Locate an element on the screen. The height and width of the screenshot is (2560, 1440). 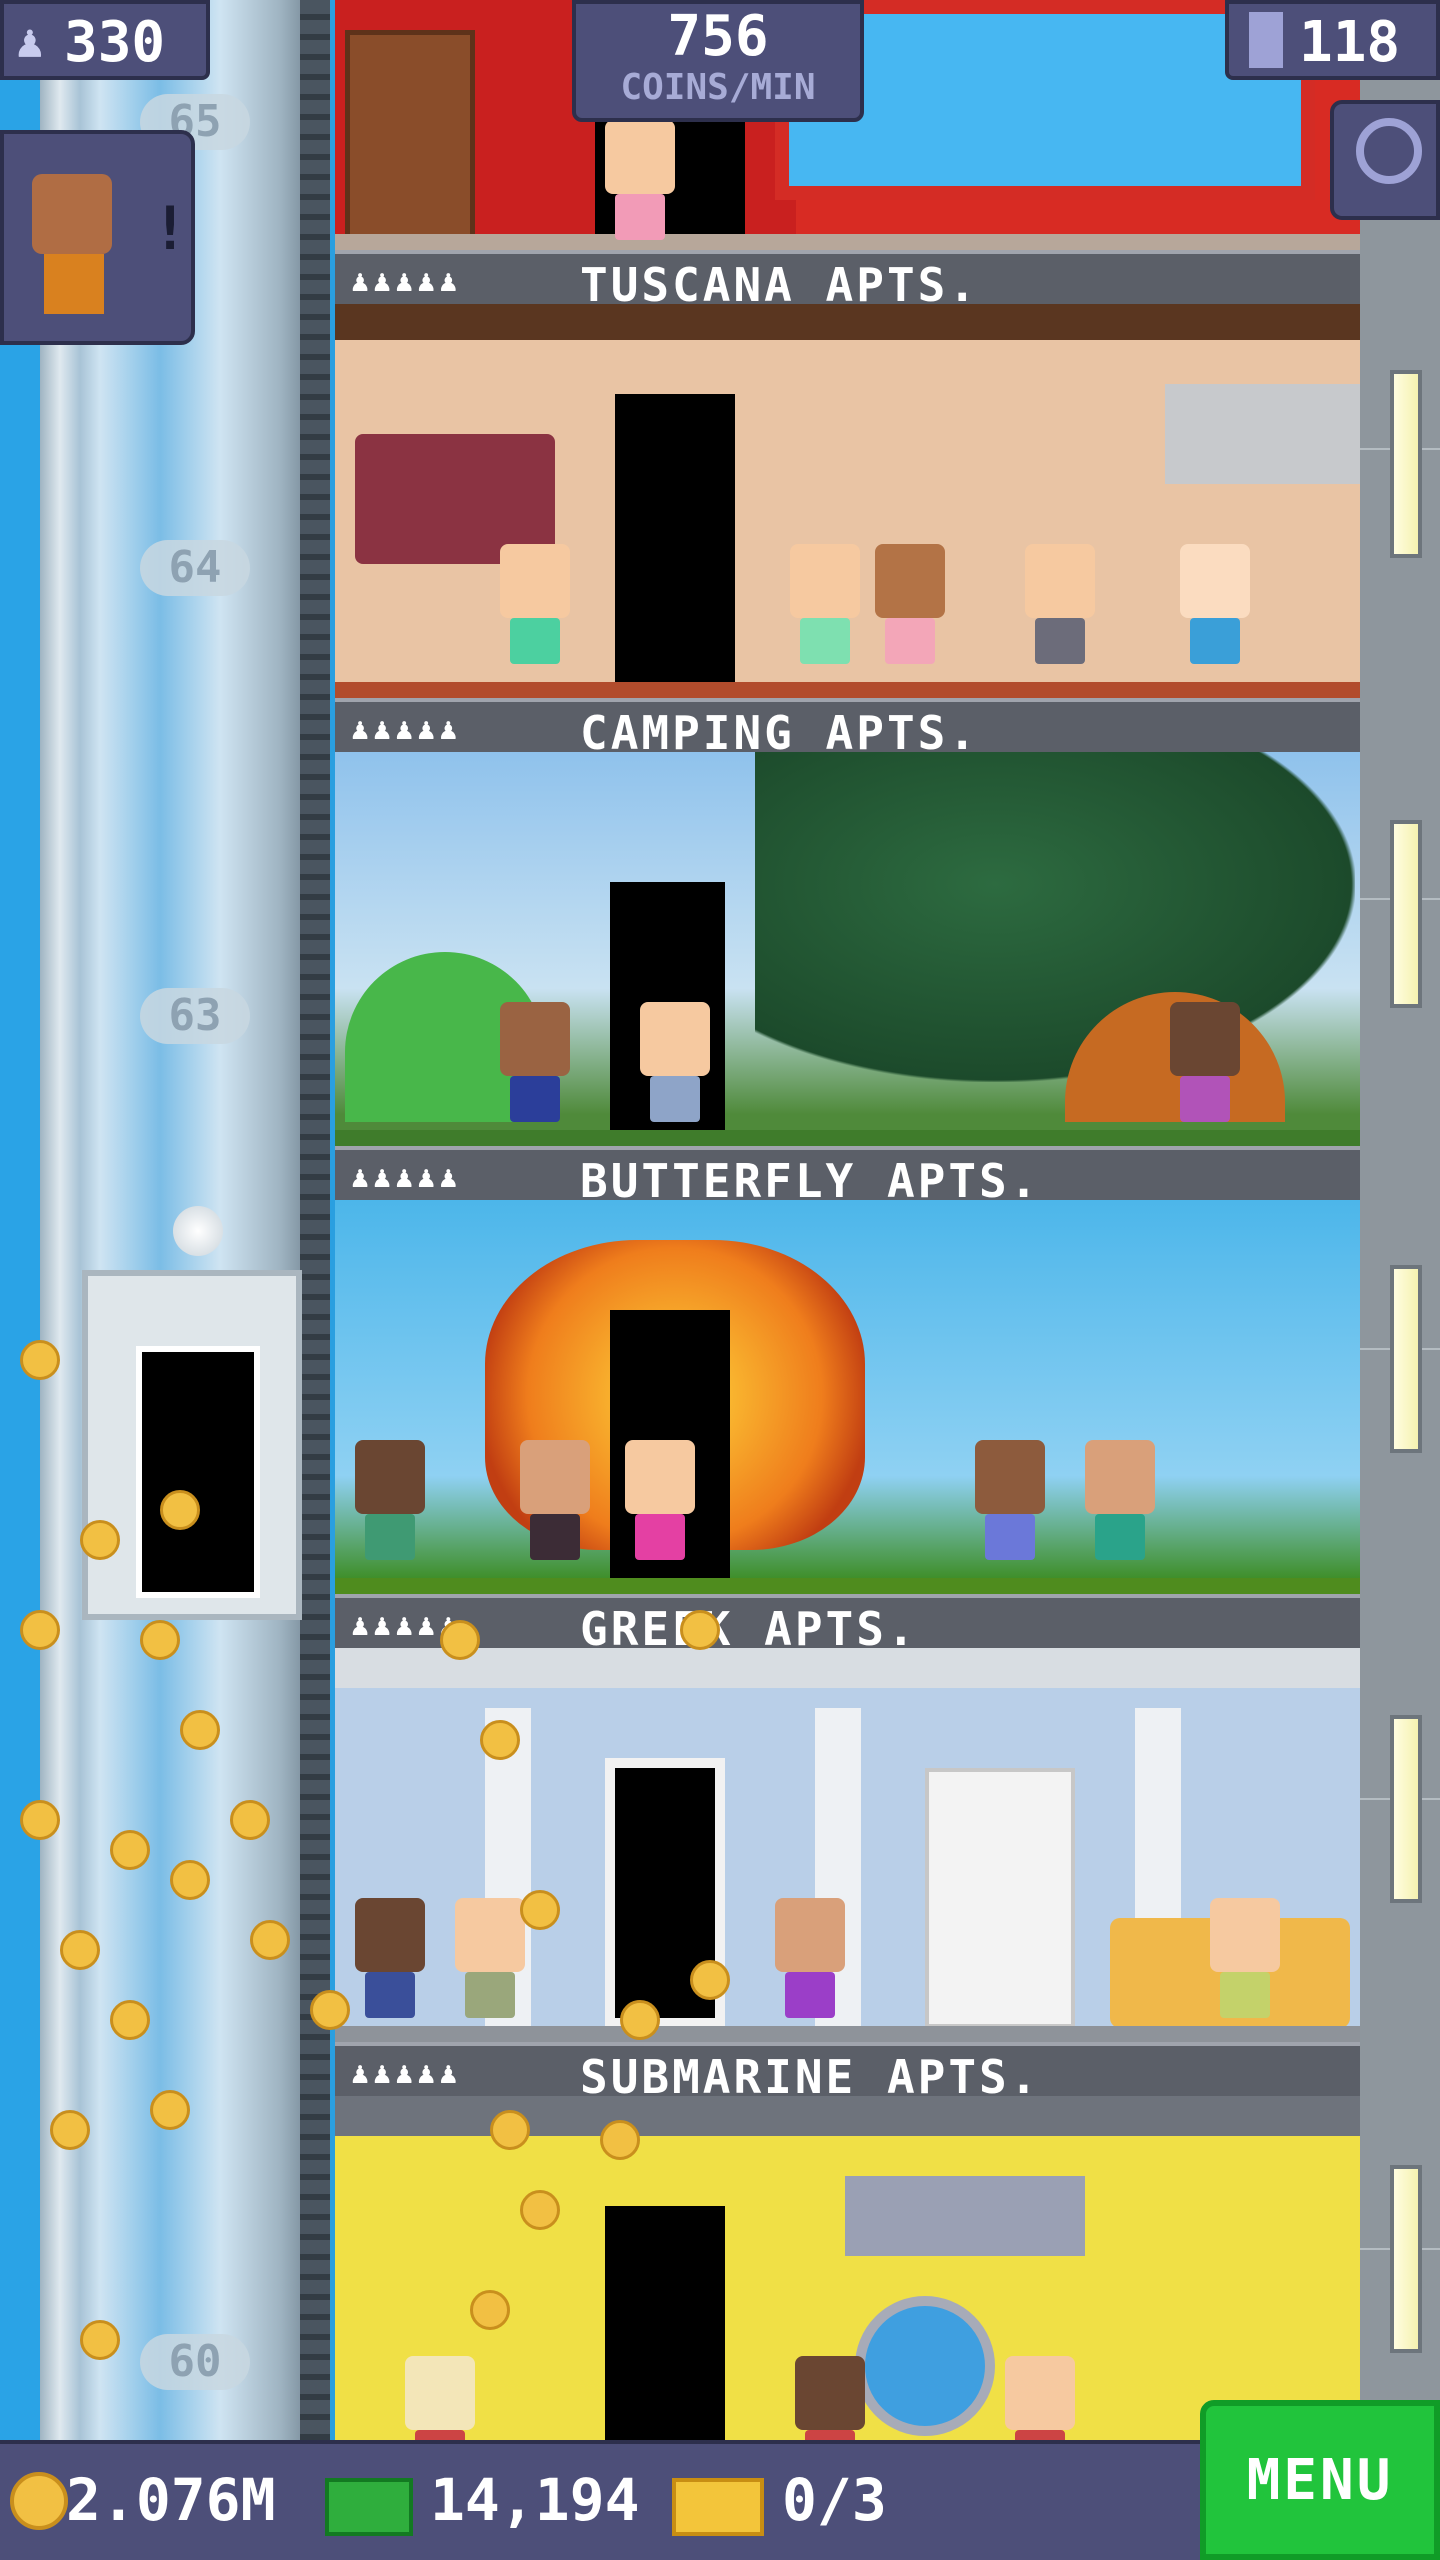
floor-label-bar: ♟♟♟♟♟ GREEK APTS. is located at coordinates (847, 1625).